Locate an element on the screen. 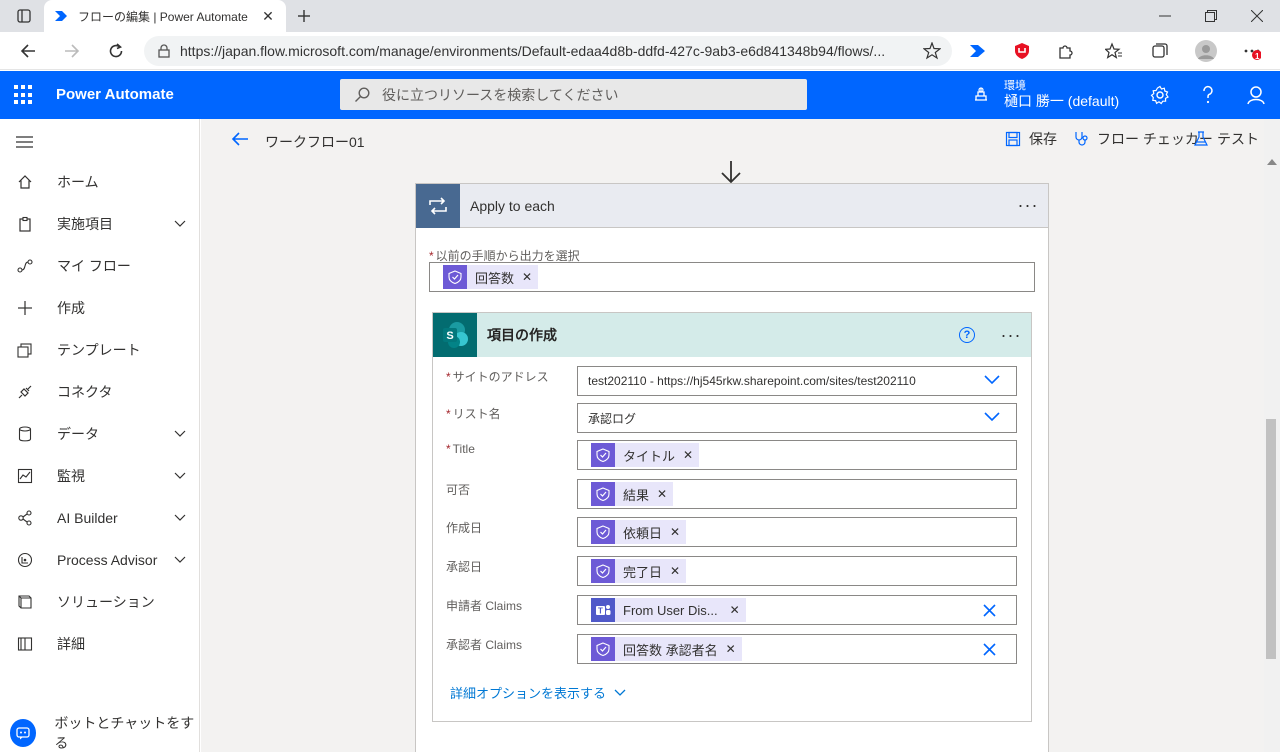 The width and height of the screenshot is (1280, 752). help-circle-icon: ? is located at coordinates (967, 335).